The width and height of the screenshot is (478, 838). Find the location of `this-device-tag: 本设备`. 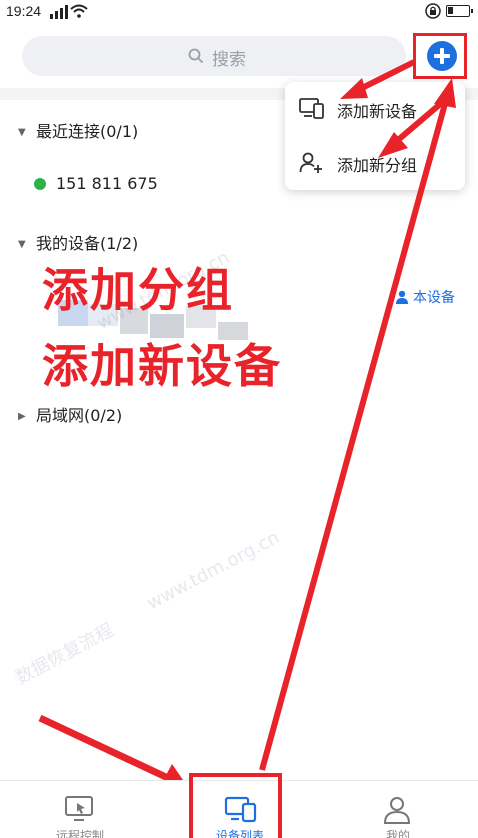

this-device-tag: 本设备 is located at coordinates (425, 297).